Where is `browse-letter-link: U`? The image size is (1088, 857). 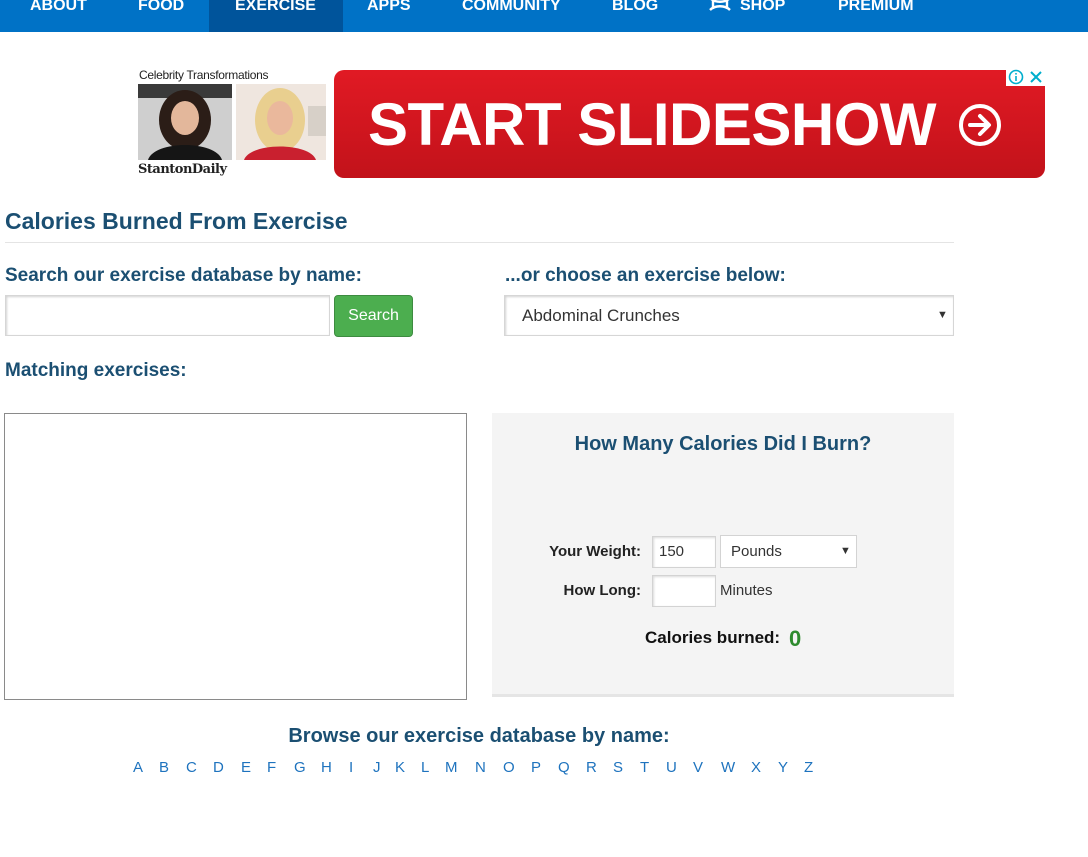
browse-letter-link: U is located at coordinates (671, 767).